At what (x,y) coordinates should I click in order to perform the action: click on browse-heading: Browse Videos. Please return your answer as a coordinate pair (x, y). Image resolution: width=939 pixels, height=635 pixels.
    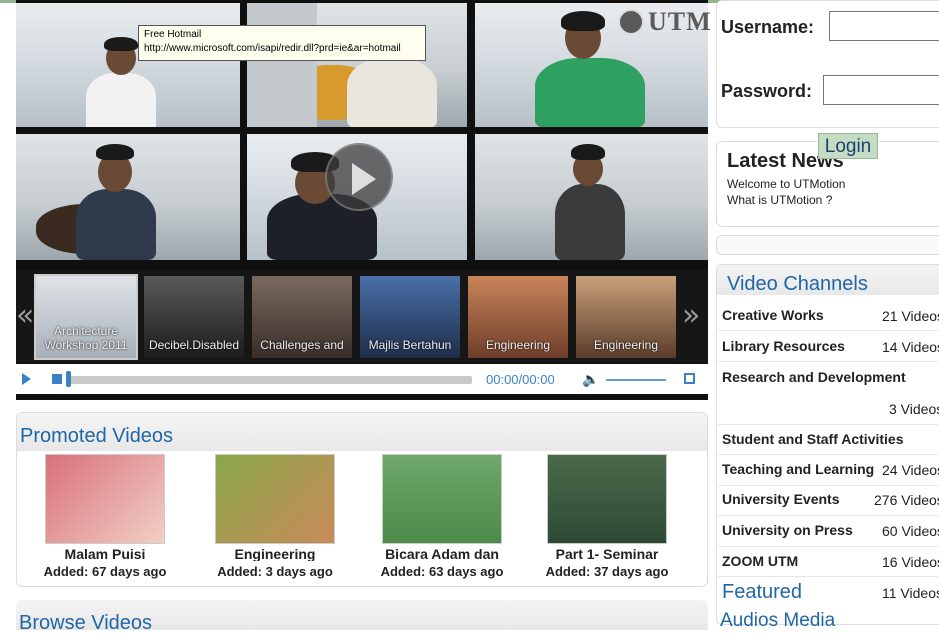
    Looking at the image, I should click on (86, 623).